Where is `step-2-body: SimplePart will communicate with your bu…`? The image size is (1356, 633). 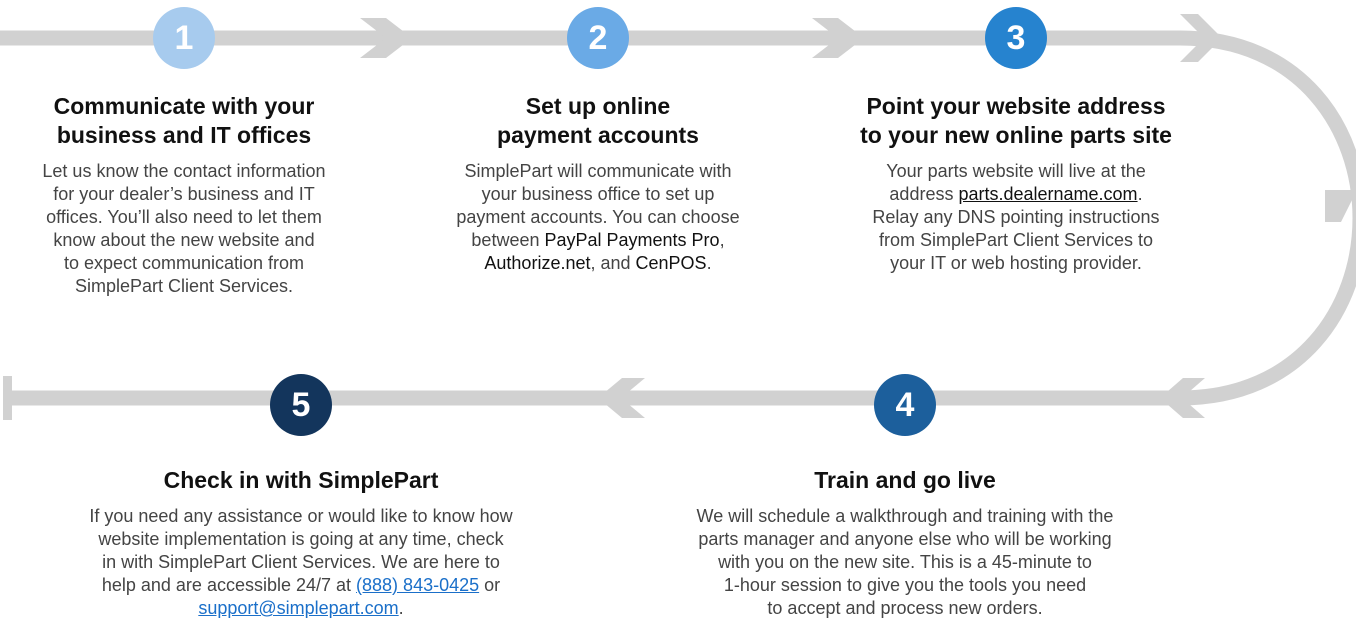
step-2-body: SimplePart will communicate with your bu… is located at coordinates (598, 217).